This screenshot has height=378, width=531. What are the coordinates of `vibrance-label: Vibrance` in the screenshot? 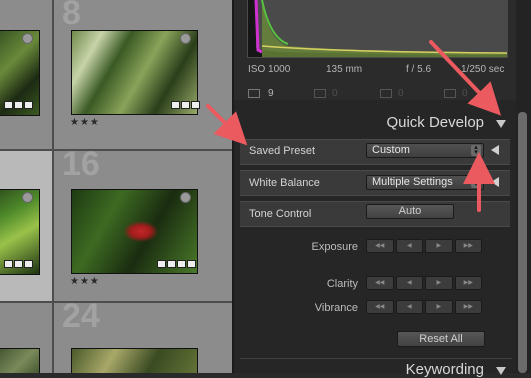 It's located at (336, 308).